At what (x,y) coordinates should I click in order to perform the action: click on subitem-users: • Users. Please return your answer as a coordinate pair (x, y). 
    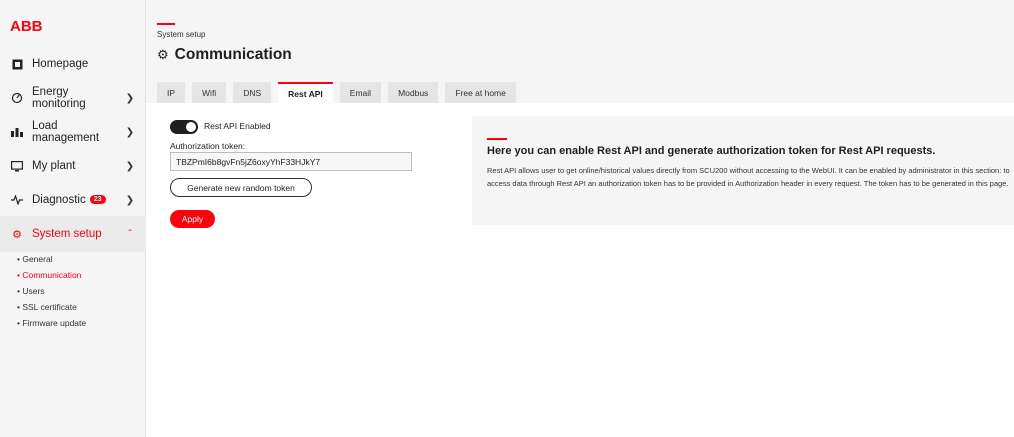
    Looking at the image, I should click on (31, 291).